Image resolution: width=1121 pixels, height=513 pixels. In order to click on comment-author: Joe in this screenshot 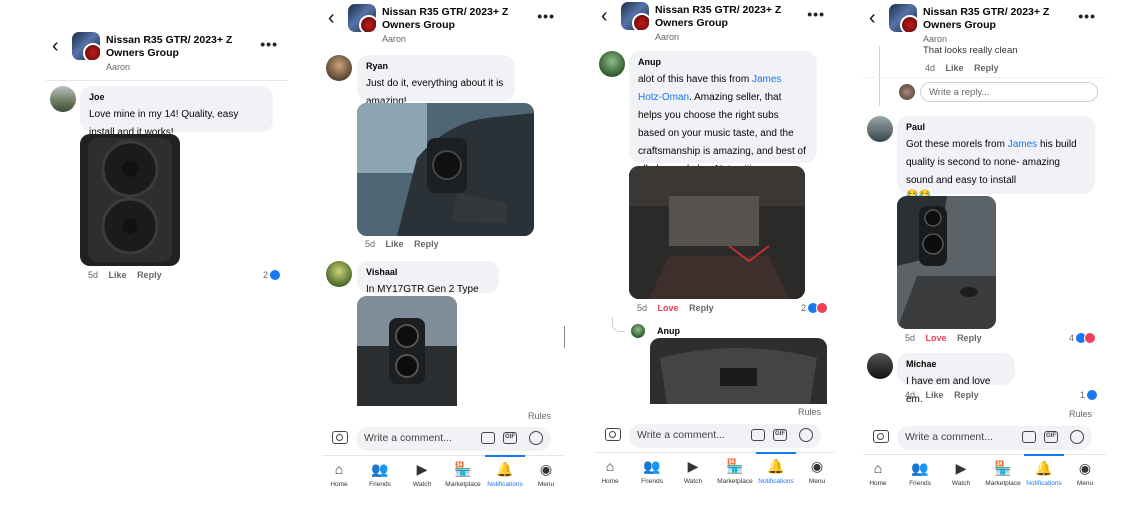, I will do `click(176, 97)`.